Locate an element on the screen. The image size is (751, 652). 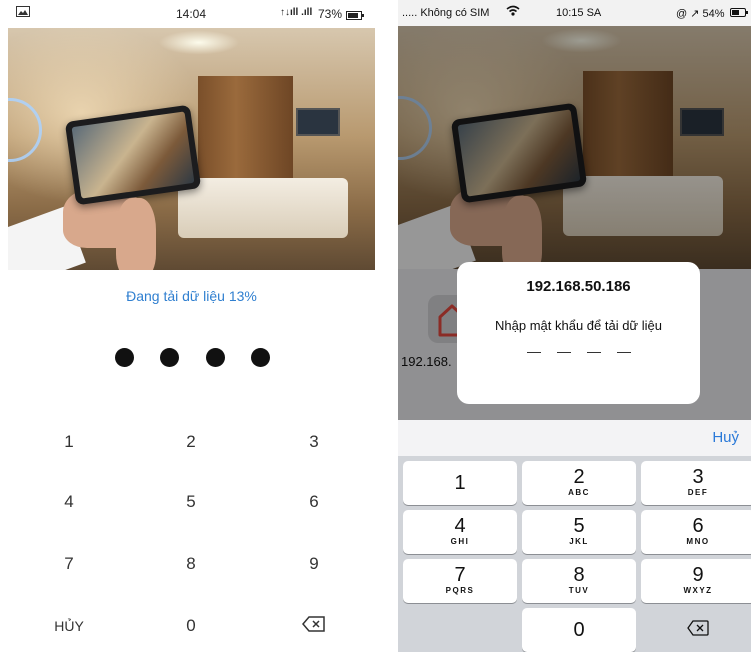
key-3: 3 is located at coordinates (314, 442).